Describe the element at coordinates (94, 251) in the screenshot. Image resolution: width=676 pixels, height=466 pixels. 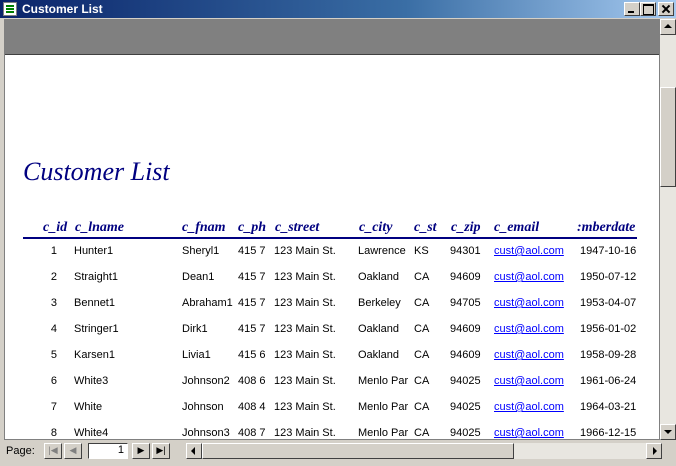
I see `cell-c-lname: Hunter1` at that location.